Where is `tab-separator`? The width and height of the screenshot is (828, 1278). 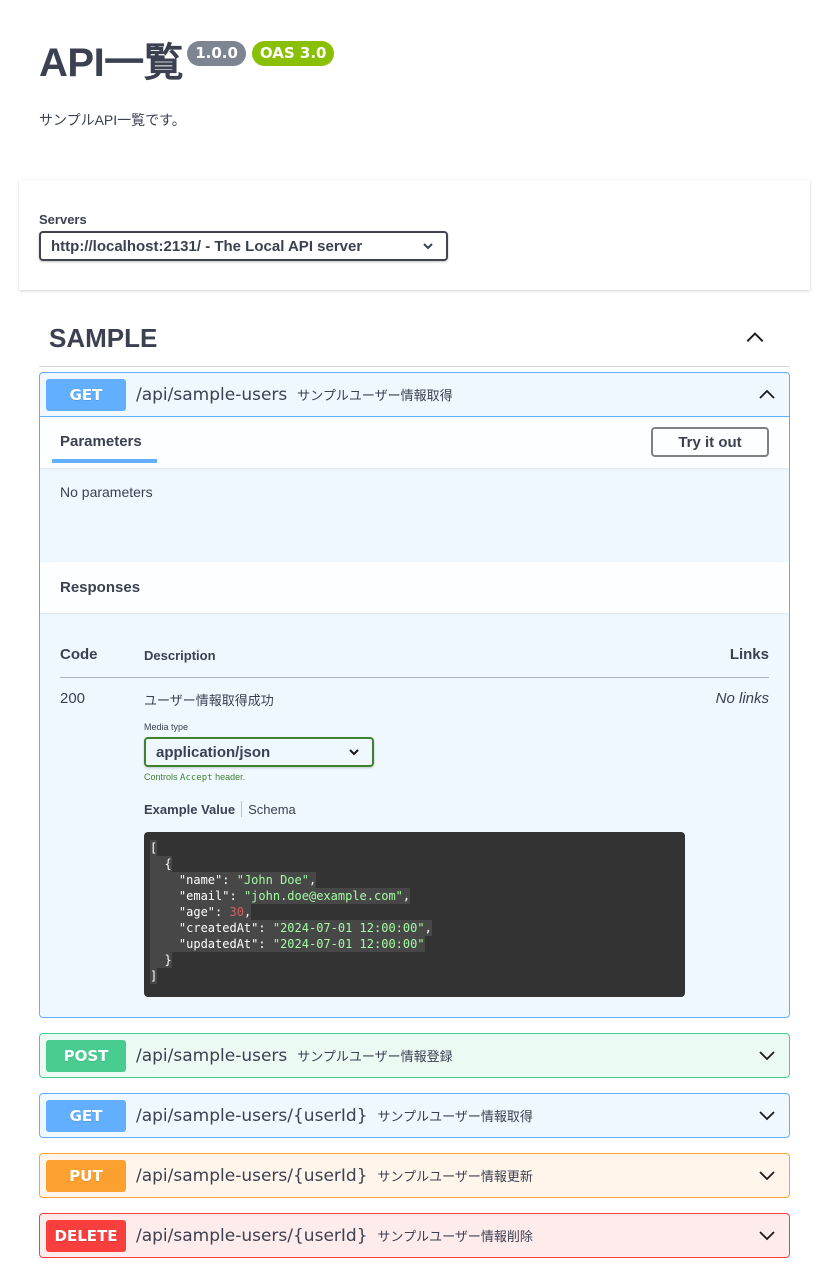
tab-separator is located at coordinates (242, 809).